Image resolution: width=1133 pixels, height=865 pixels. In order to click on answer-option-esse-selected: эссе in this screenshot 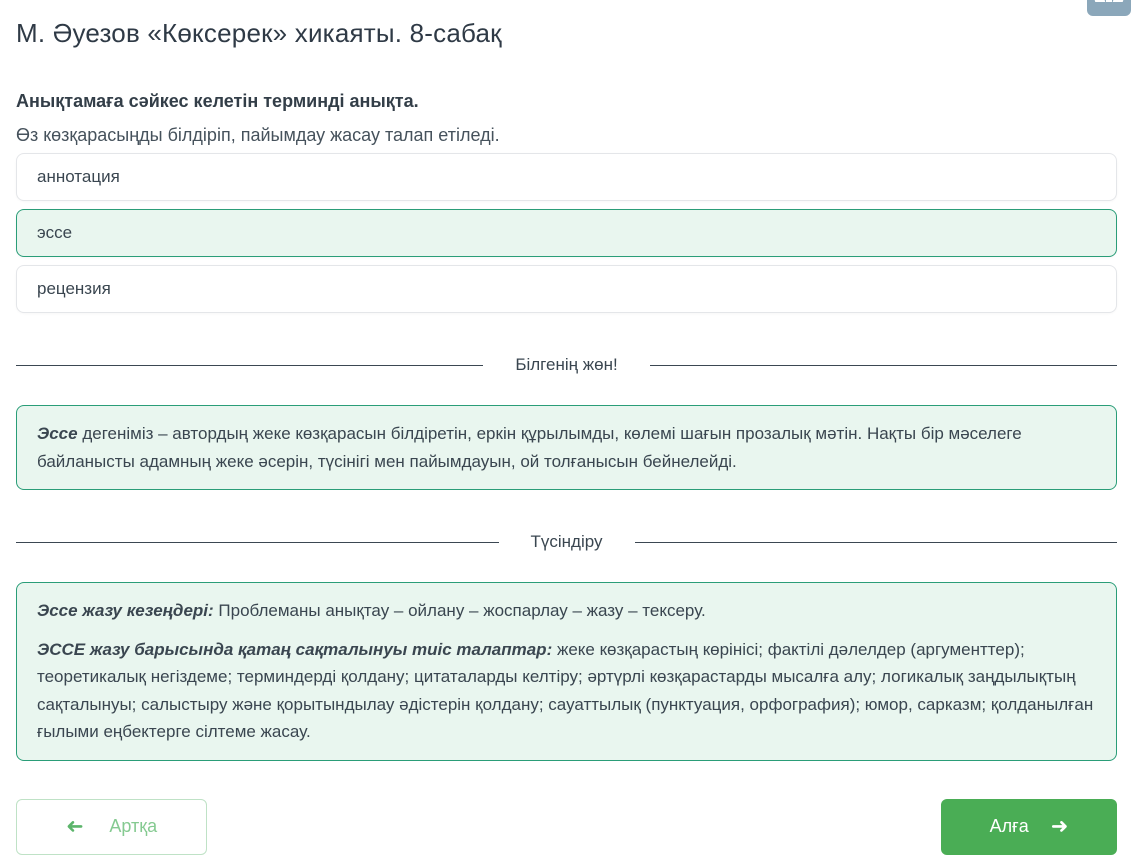, I will do `click(566, 233)`.